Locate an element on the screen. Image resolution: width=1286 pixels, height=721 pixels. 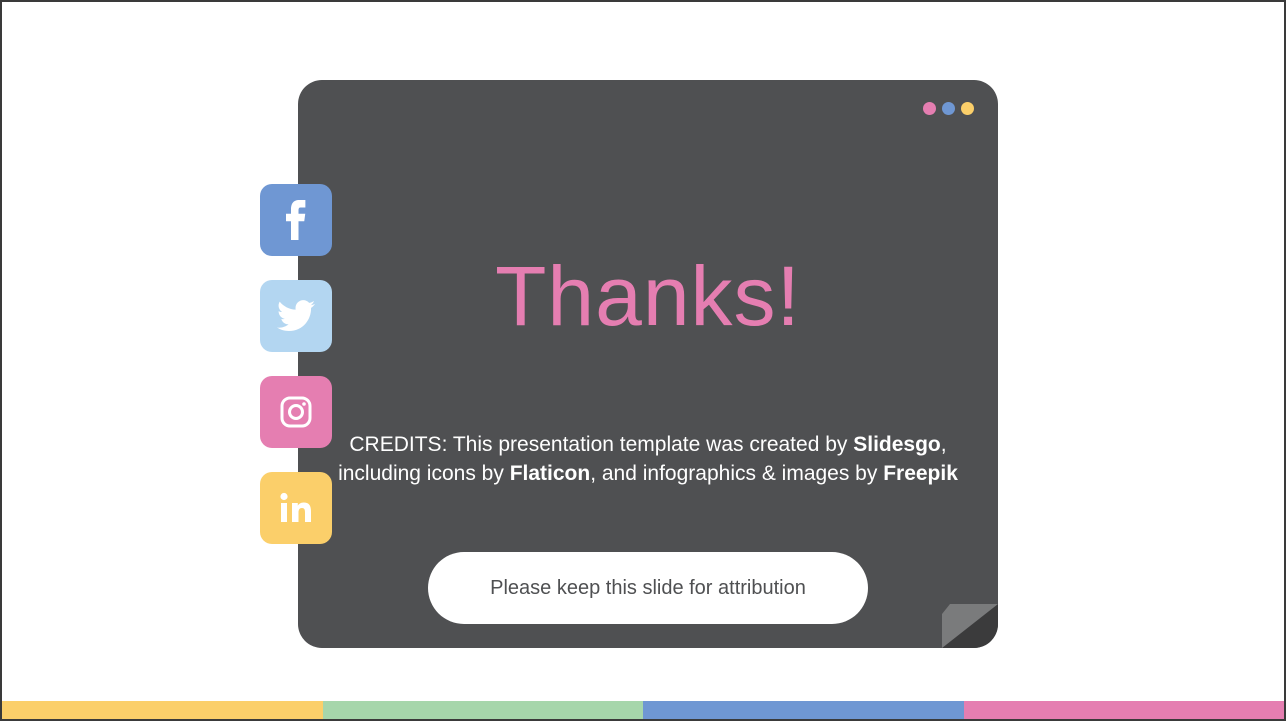
window-dots is located at coordinates (948, 108).